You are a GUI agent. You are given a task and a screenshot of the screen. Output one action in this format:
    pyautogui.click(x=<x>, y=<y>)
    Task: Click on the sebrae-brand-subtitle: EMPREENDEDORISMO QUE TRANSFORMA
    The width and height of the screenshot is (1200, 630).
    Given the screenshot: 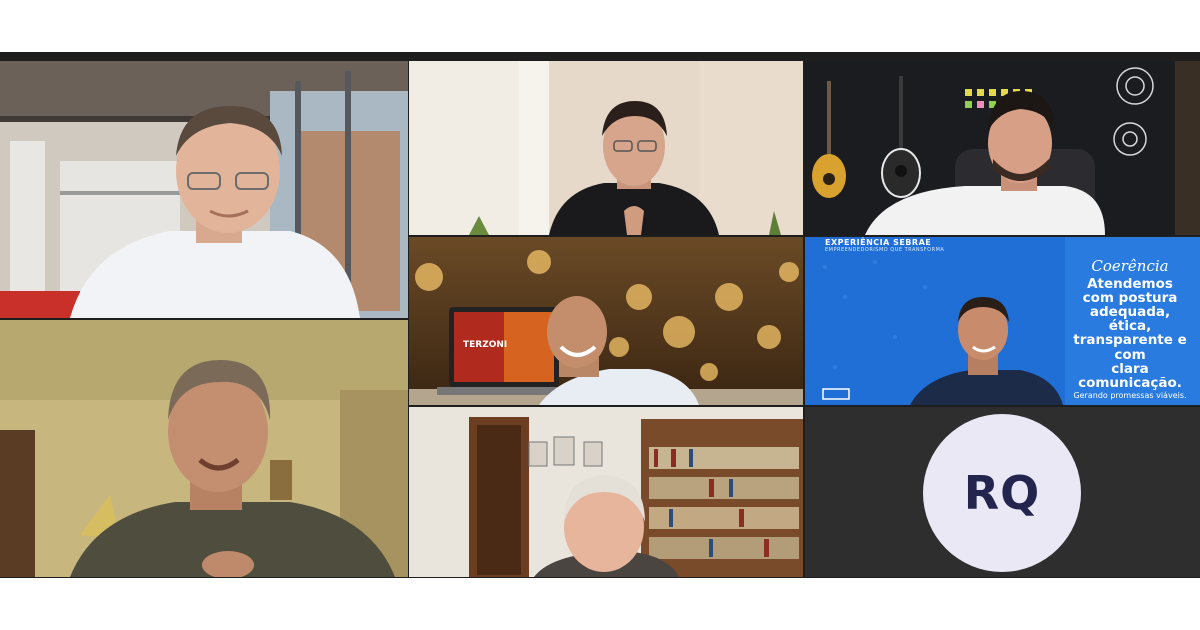 What is the action you would take?
    pyautogui.click(x=885, y=250)
    